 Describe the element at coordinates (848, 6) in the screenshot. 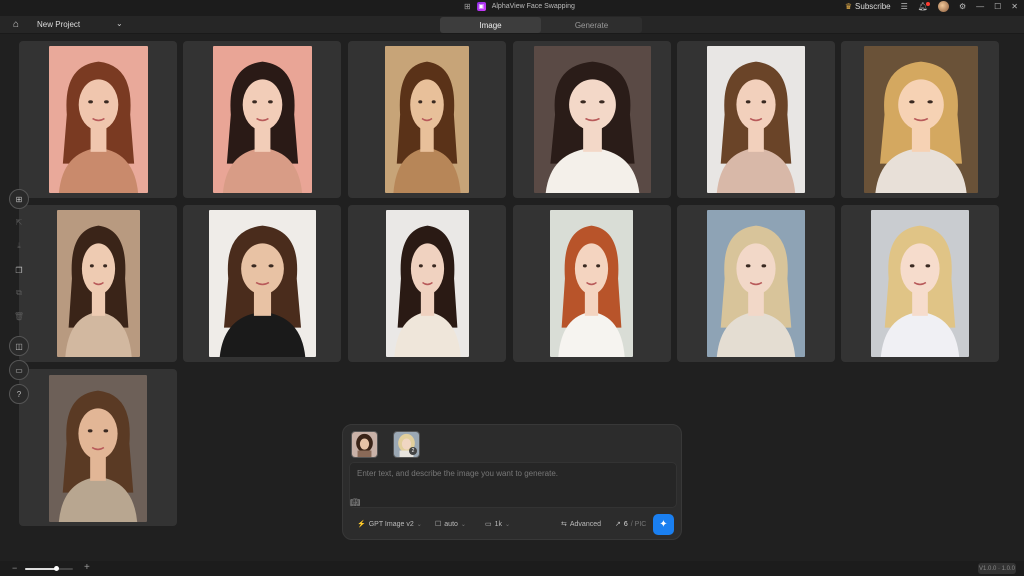

I see `crown-icon: ♛` at that location.